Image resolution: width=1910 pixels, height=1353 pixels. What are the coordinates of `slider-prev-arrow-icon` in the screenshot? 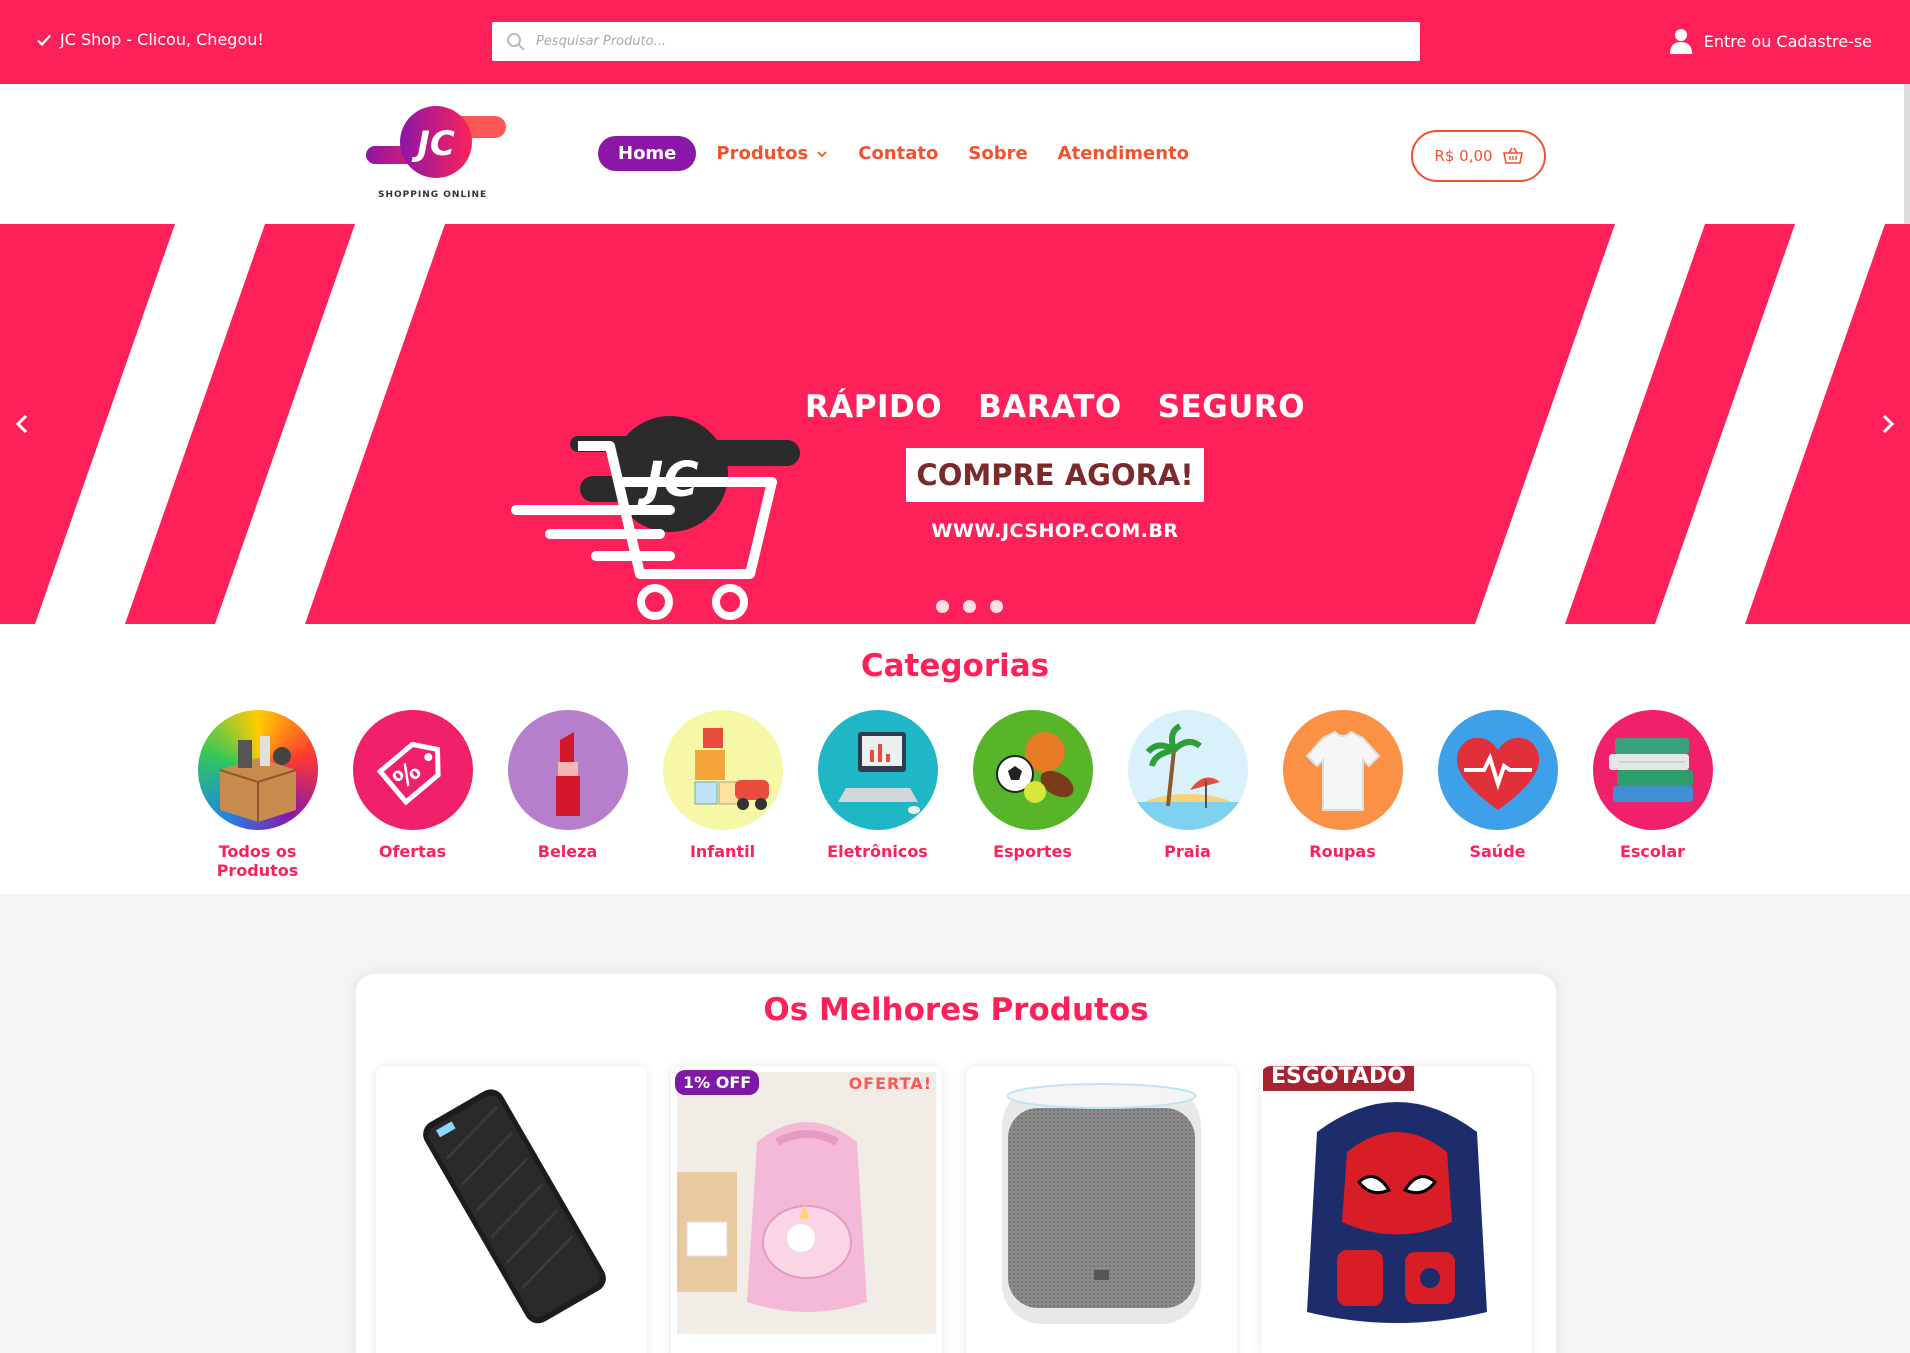 It's located at (22, 424).